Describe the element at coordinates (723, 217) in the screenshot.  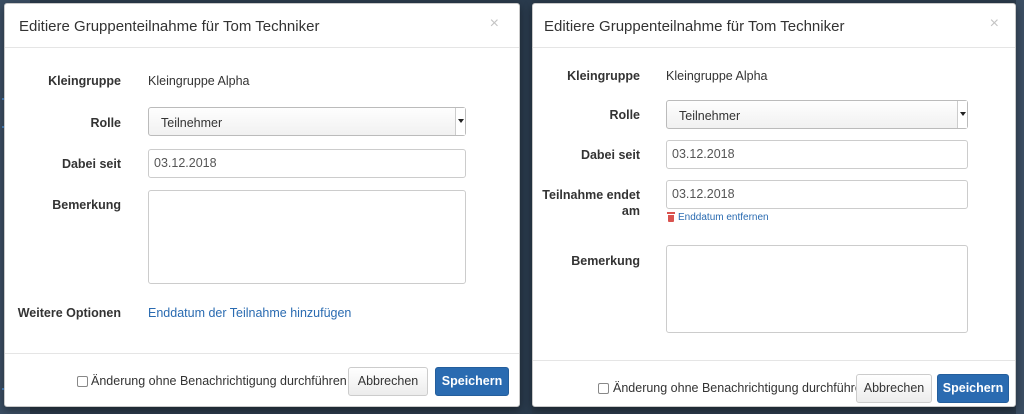
I see `remove-enddate-link: Enddatum entfernen` at that location.